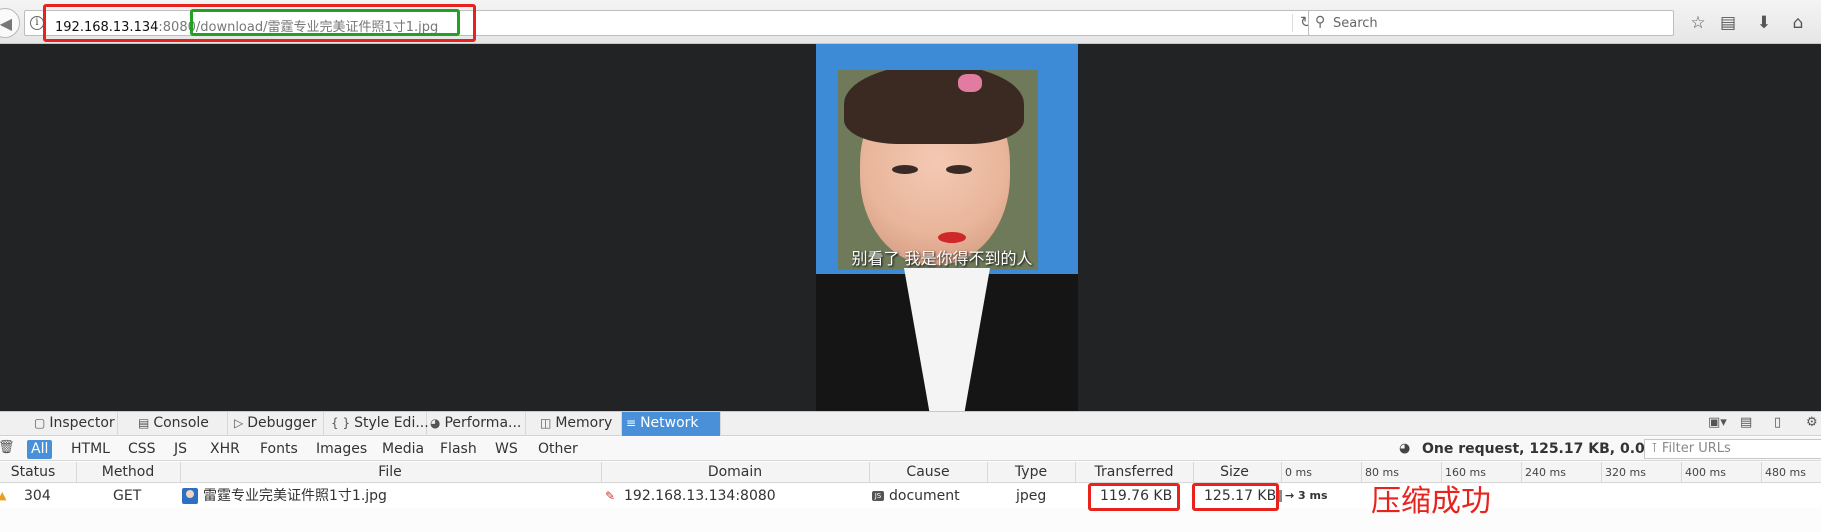 This screenshot has height=532, width=1821. I want to click on column-divider, so click(76, 472).